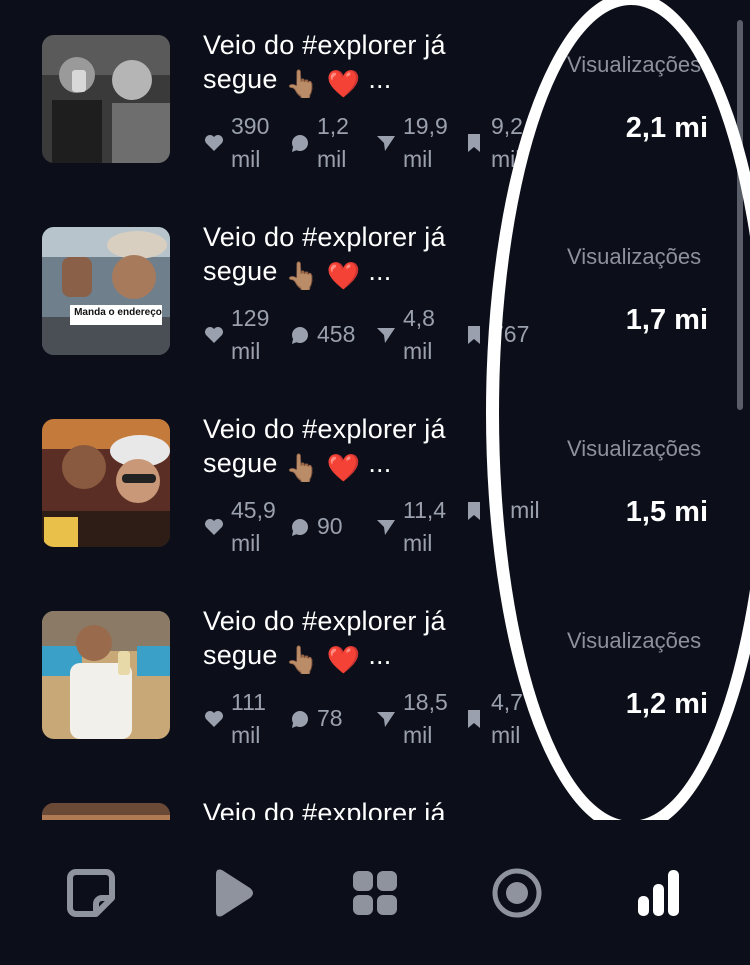 The image size is (750, 965). Describe the element at coordinates (419, 334) in the screenshot. I see `shares-count: 4,8 mil` at that location.